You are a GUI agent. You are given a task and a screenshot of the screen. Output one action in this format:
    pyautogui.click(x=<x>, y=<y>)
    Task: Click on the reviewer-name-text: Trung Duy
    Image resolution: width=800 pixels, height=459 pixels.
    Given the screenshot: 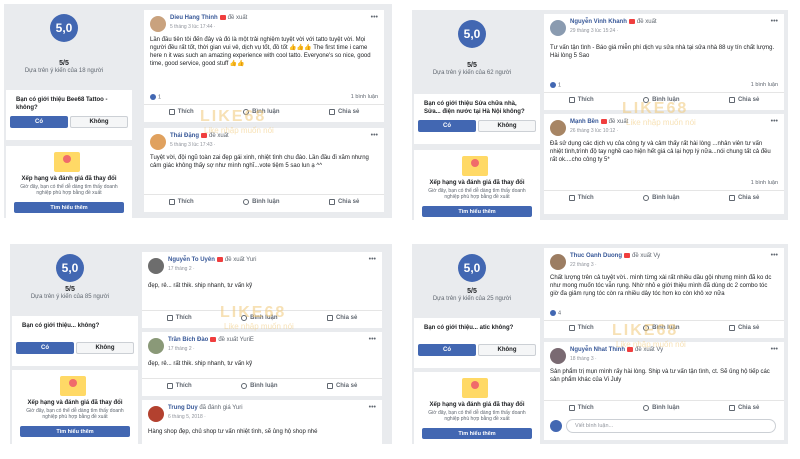 What is the action you would take?
    pyautogui.click(x=183, y=408)
    